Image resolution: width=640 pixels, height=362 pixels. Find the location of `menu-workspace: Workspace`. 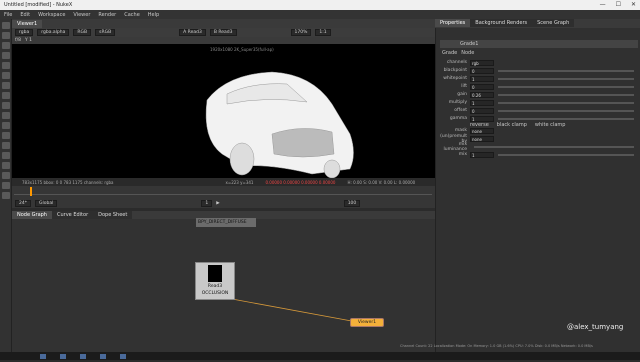

menu-workspace: Workspace is located at coordinates (51, 15).